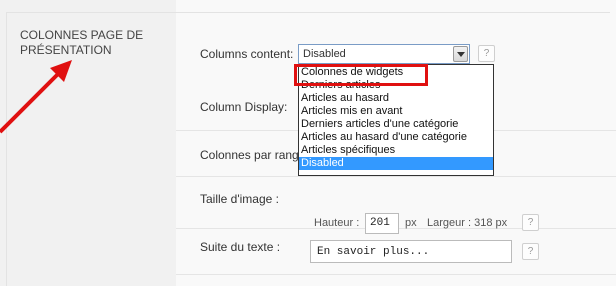  I want to click on dropdown-triangle, so click(461, 54).